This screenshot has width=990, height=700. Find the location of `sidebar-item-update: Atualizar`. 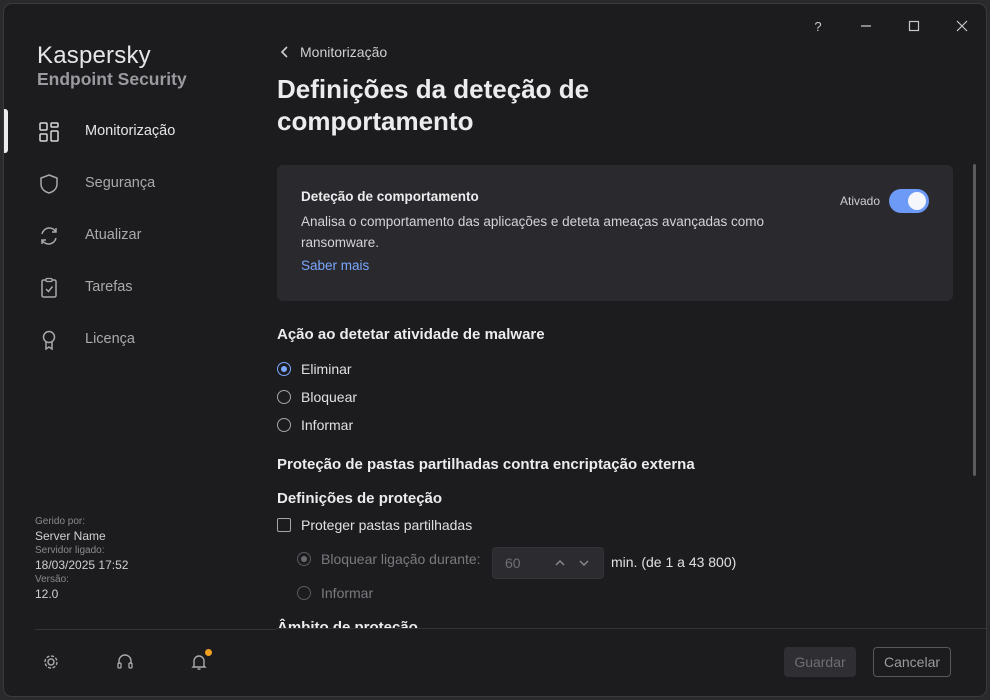

sidebar-item-update: Atualizar is located at coordinates (140, 235).